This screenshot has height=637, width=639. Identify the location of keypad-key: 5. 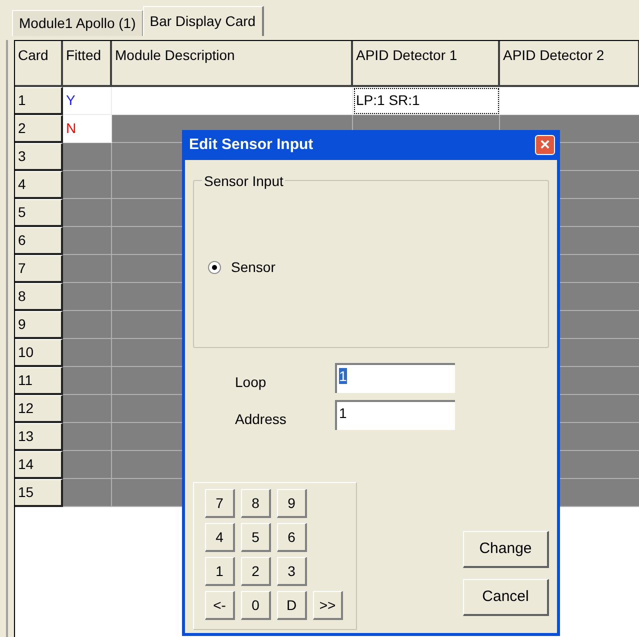
(256, 537).